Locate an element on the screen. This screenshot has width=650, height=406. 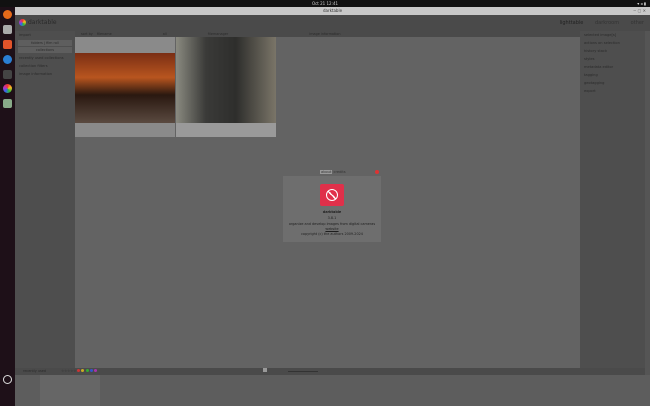
filmstrip is located at coordinates (332, 390).